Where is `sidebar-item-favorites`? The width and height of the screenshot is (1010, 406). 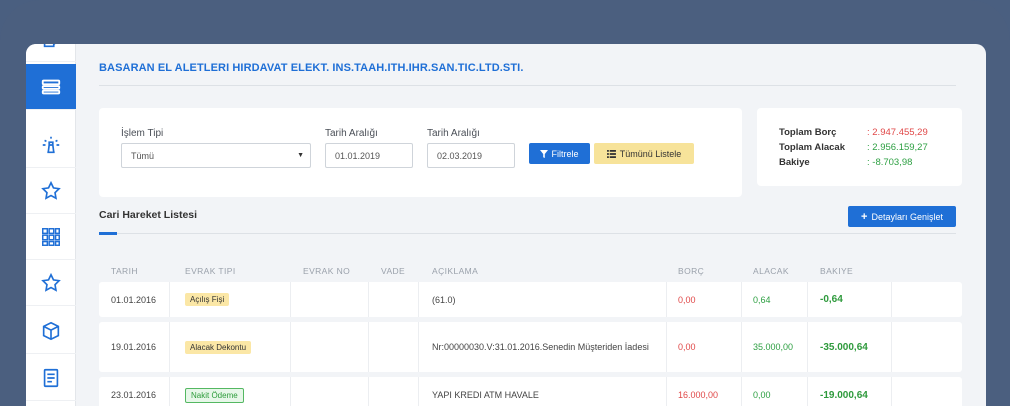
sidebar-item-favorites is located at coordinates (51, 191).